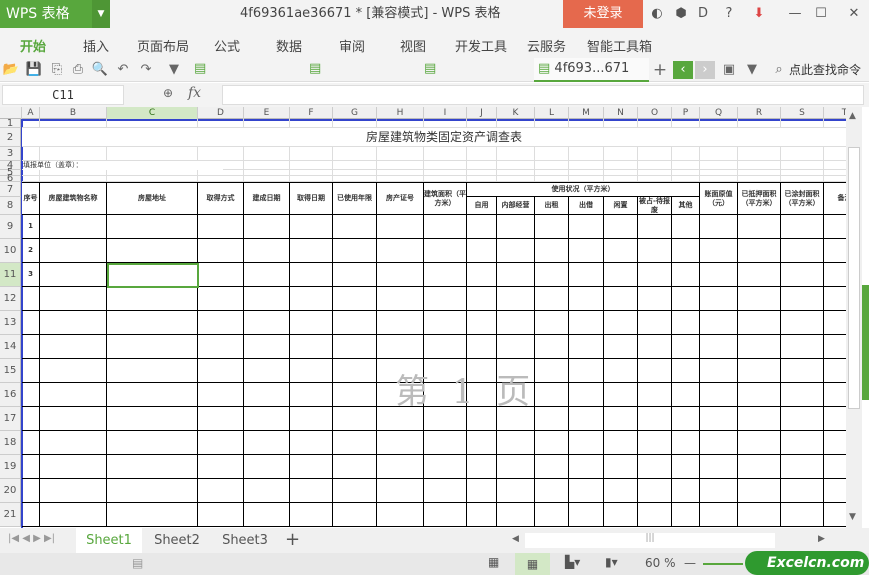 The height and width of the screenshot is (575, 869). What do you see at coordinates (227, 45) in the screenshot?
I see `menu-3: 公式` at bounding box center [227, 45].